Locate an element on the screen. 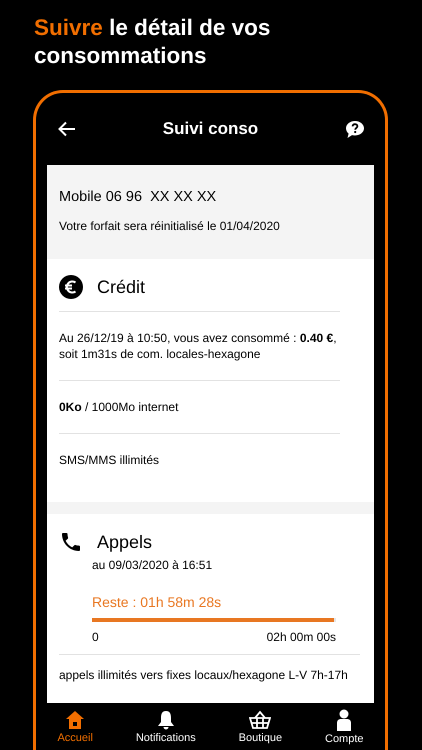 The image size is (422, 750). usage-date: au 09/03/2020 à 16:51 is located at coordinates (153, 565).